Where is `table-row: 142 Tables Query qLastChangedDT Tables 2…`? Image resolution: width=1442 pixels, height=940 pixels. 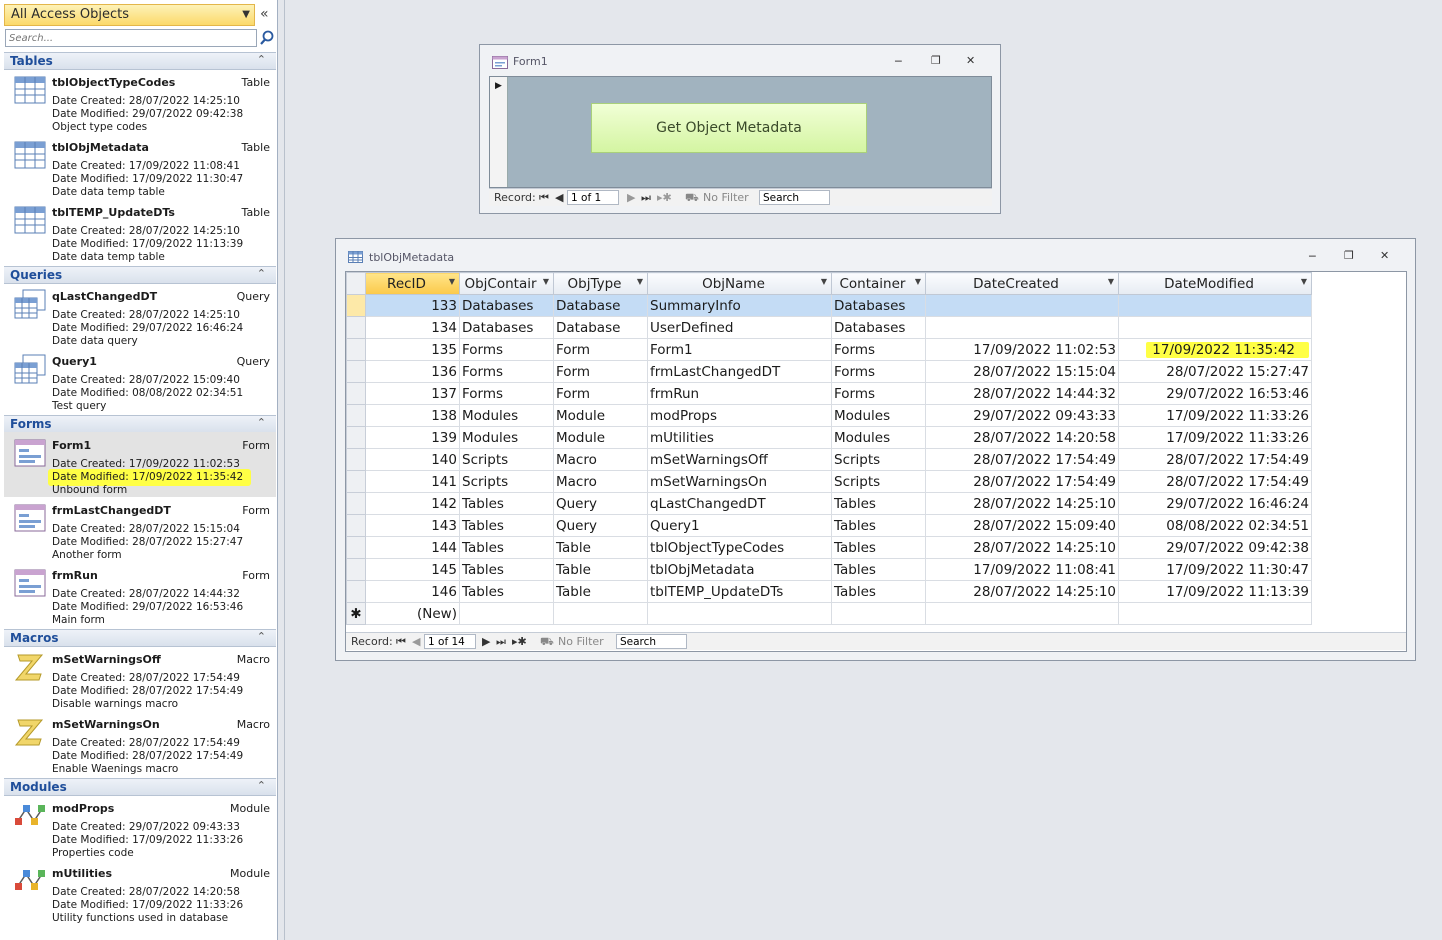 table-row: 142 Tables Query qLastChangedDT Tables 2… is located at coordinates (829, 503).